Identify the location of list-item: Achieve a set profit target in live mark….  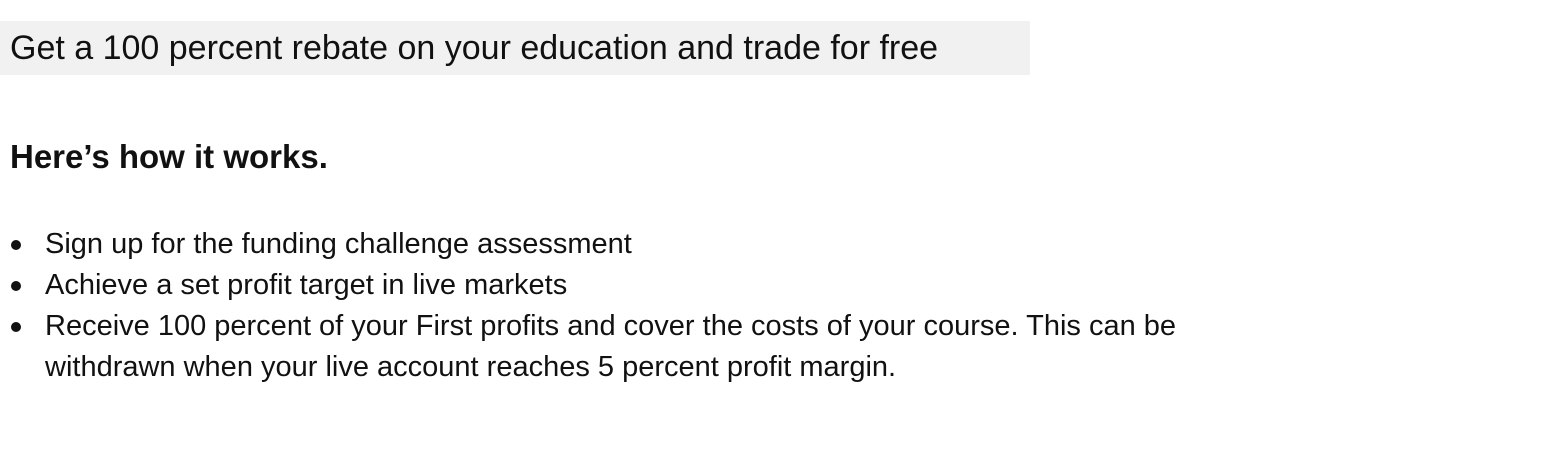
(650, 285).